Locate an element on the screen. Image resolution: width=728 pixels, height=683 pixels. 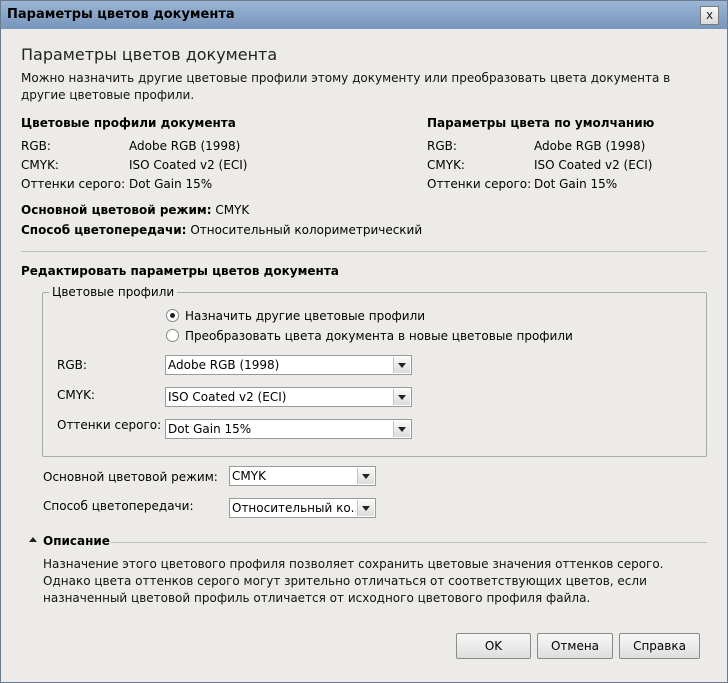
doc-rgb-value: Adobe RGB (1998) is located at coordinates (185, 146).